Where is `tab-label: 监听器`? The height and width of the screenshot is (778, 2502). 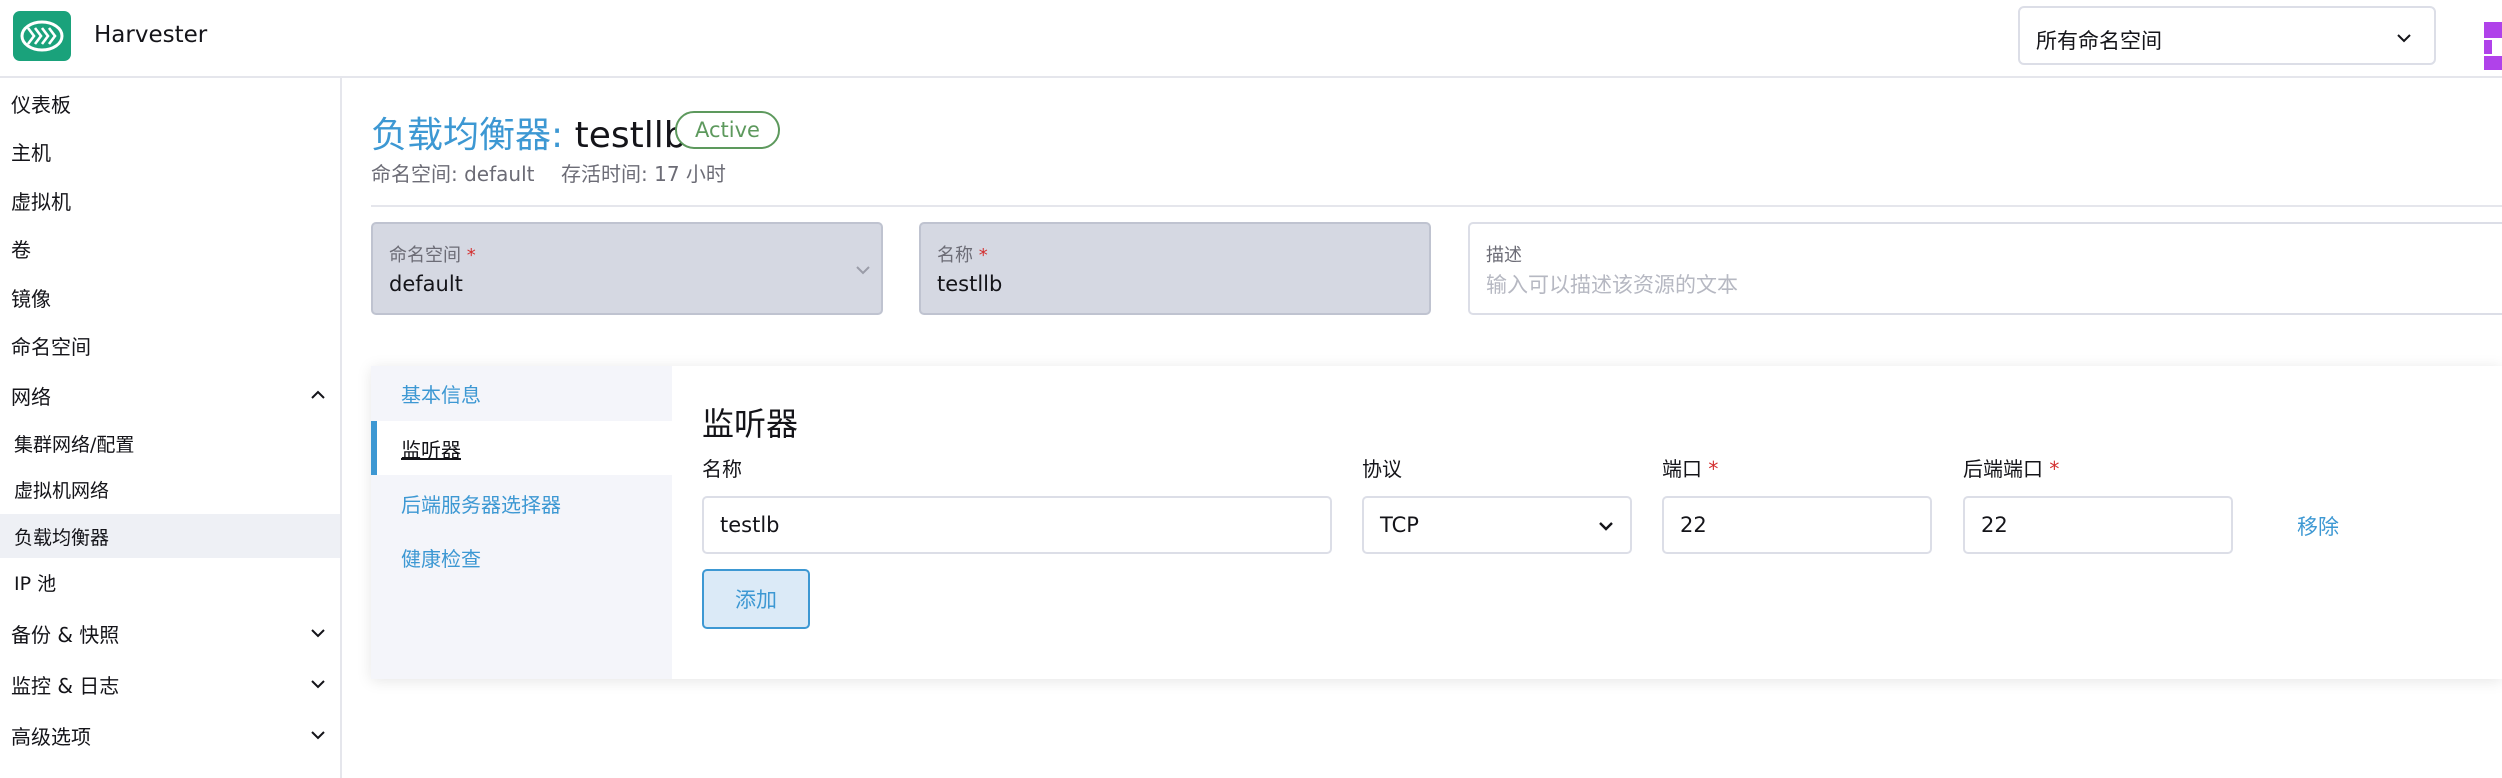 tab-label: 监听器 is located at coordinates (431, 449).